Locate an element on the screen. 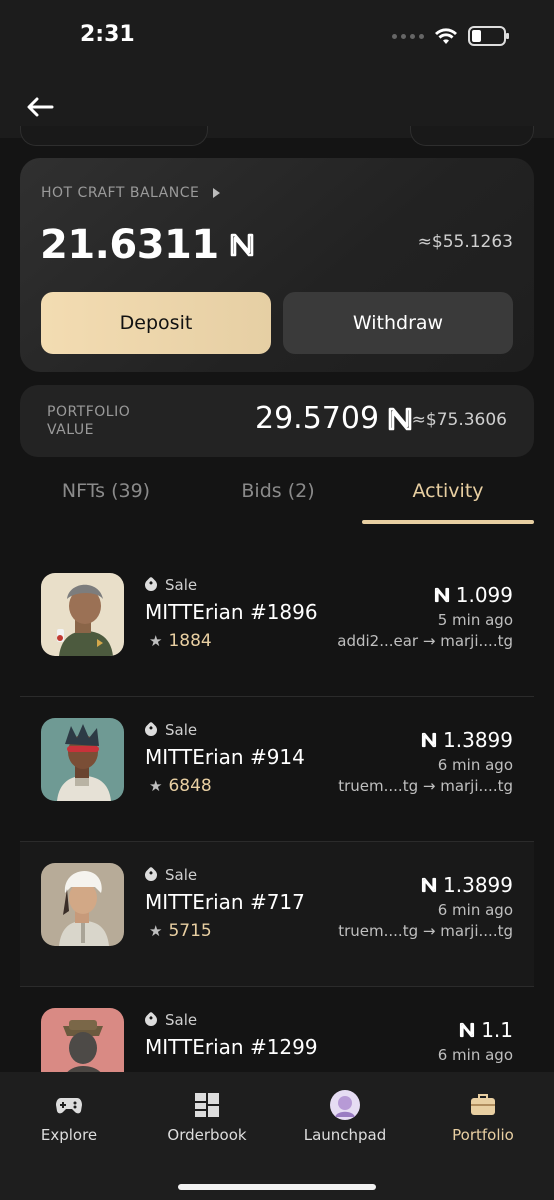 The height and width of the screenshot is (1200, 554). sale-price: 1.099 is located at coordinates (473, 595).